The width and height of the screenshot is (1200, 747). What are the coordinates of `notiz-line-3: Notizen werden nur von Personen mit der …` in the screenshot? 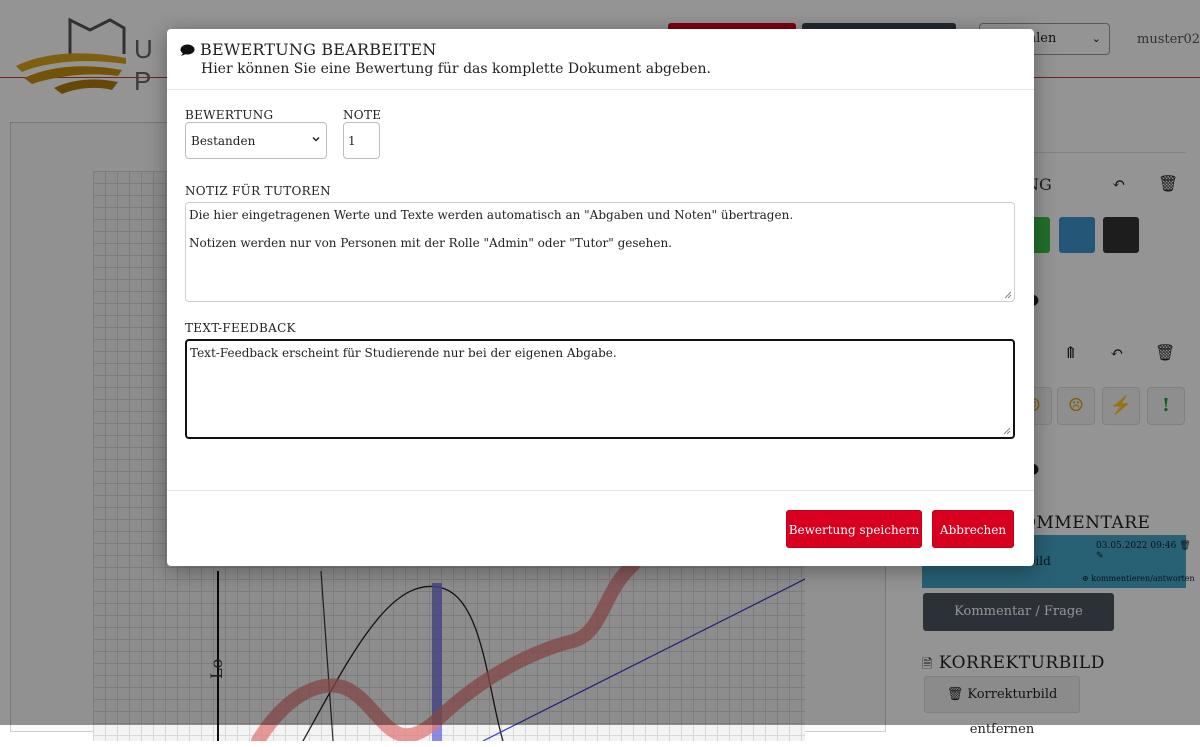 It's located at (430, 243).